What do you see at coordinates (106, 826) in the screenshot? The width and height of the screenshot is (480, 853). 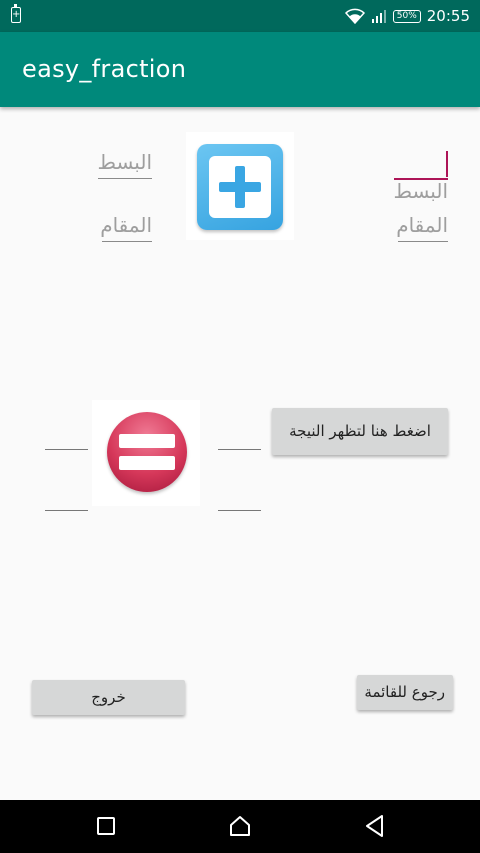 I see `recent-apps-icon` at bounding box center [106, 826].